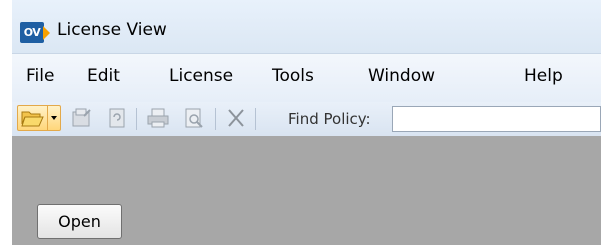  What do you see at coordinates (329, 119) in the screenshot?
I see `find-policy-label: Find Policy:` at bounding box center [329, 119].